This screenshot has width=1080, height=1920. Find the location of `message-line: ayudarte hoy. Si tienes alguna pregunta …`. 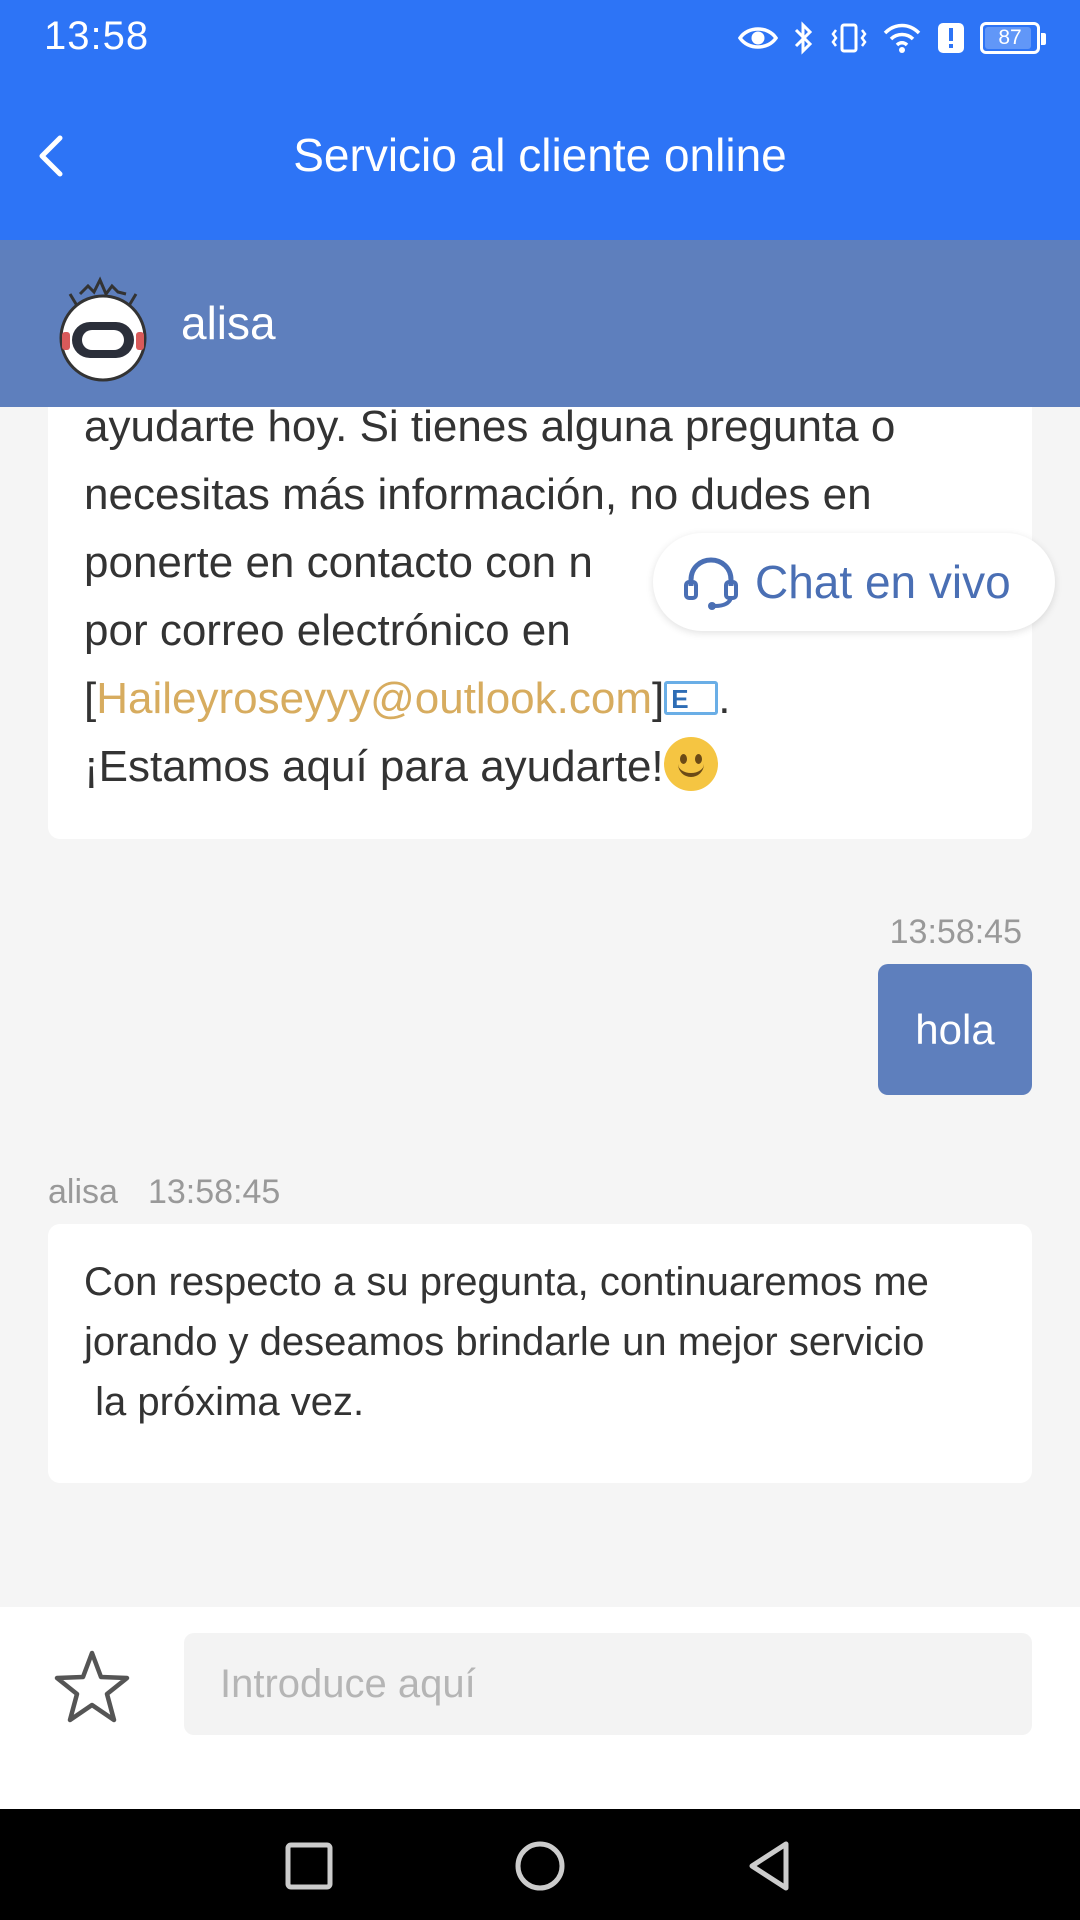

message-line: ayudarte hoy. Si tienes alguna pregunta … is located at coordinates (490, 429).